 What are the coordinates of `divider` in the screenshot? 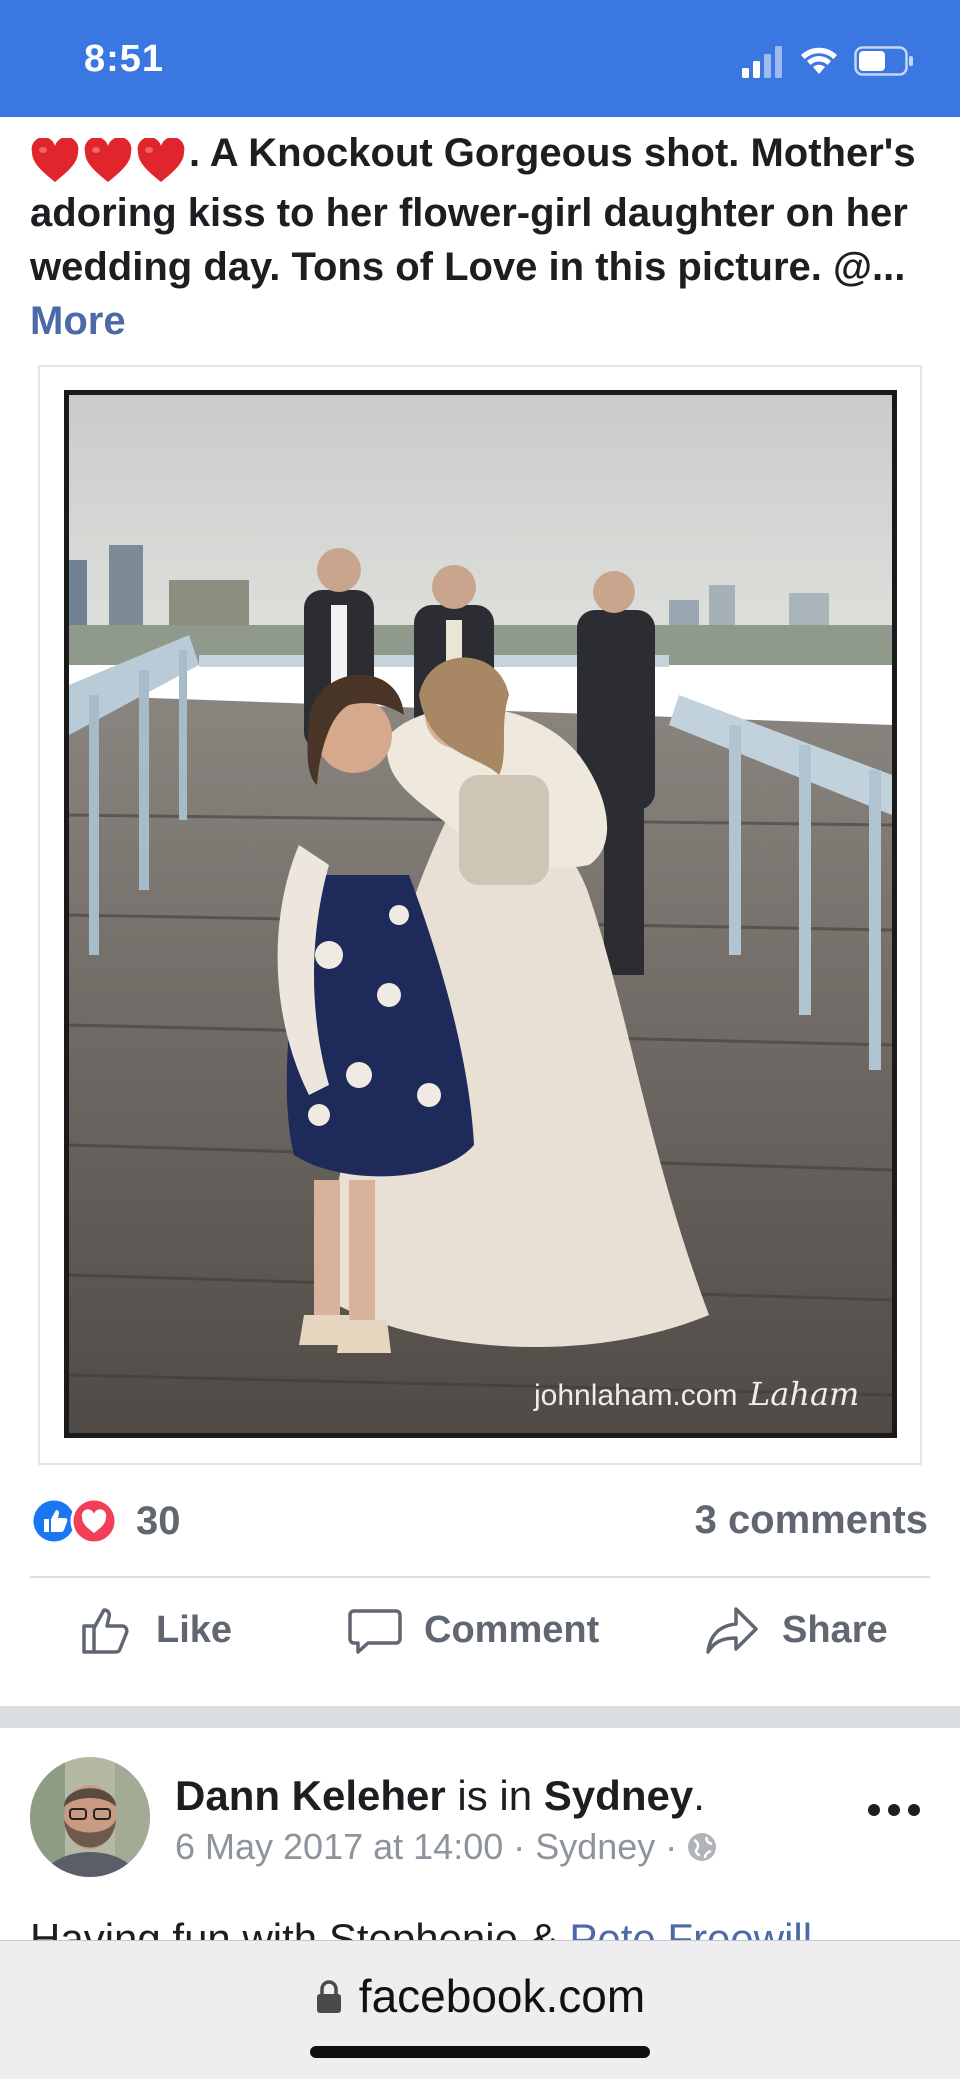 It's located at (480, 1577).